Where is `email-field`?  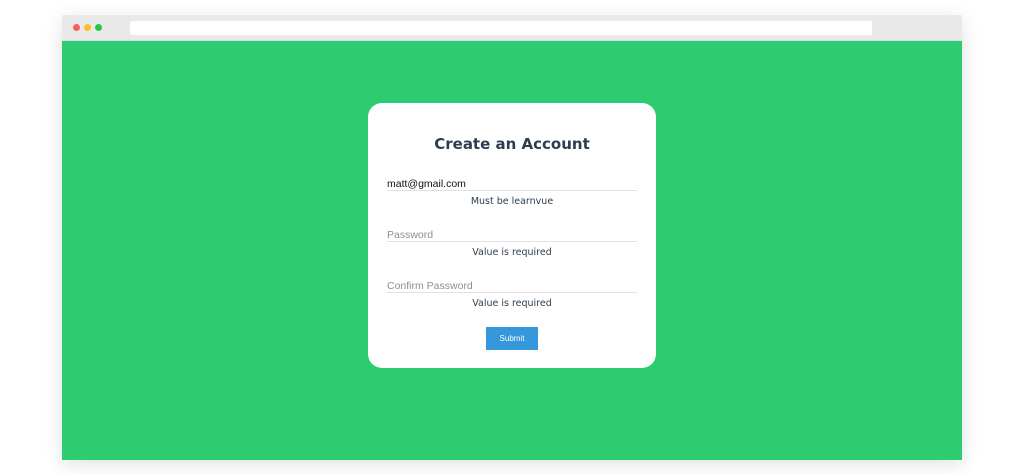
email-field is located at coordinates (512, 184).